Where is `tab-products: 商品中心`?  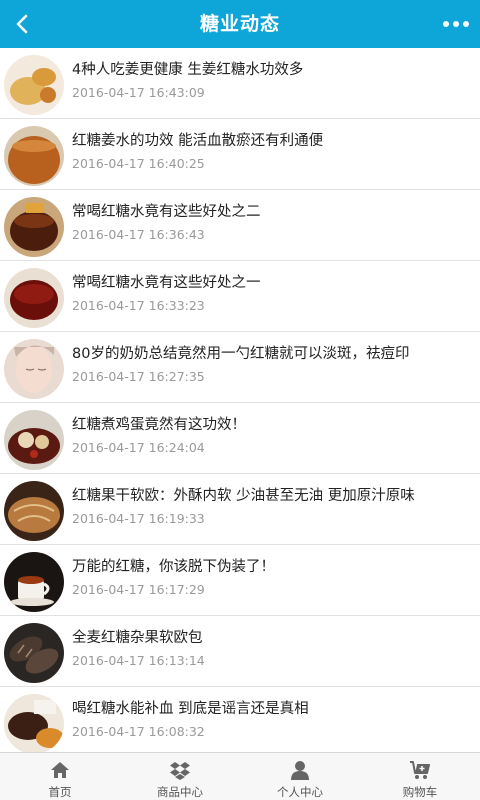 tab-products: 商品中心 is located at coordinates (180, 776).